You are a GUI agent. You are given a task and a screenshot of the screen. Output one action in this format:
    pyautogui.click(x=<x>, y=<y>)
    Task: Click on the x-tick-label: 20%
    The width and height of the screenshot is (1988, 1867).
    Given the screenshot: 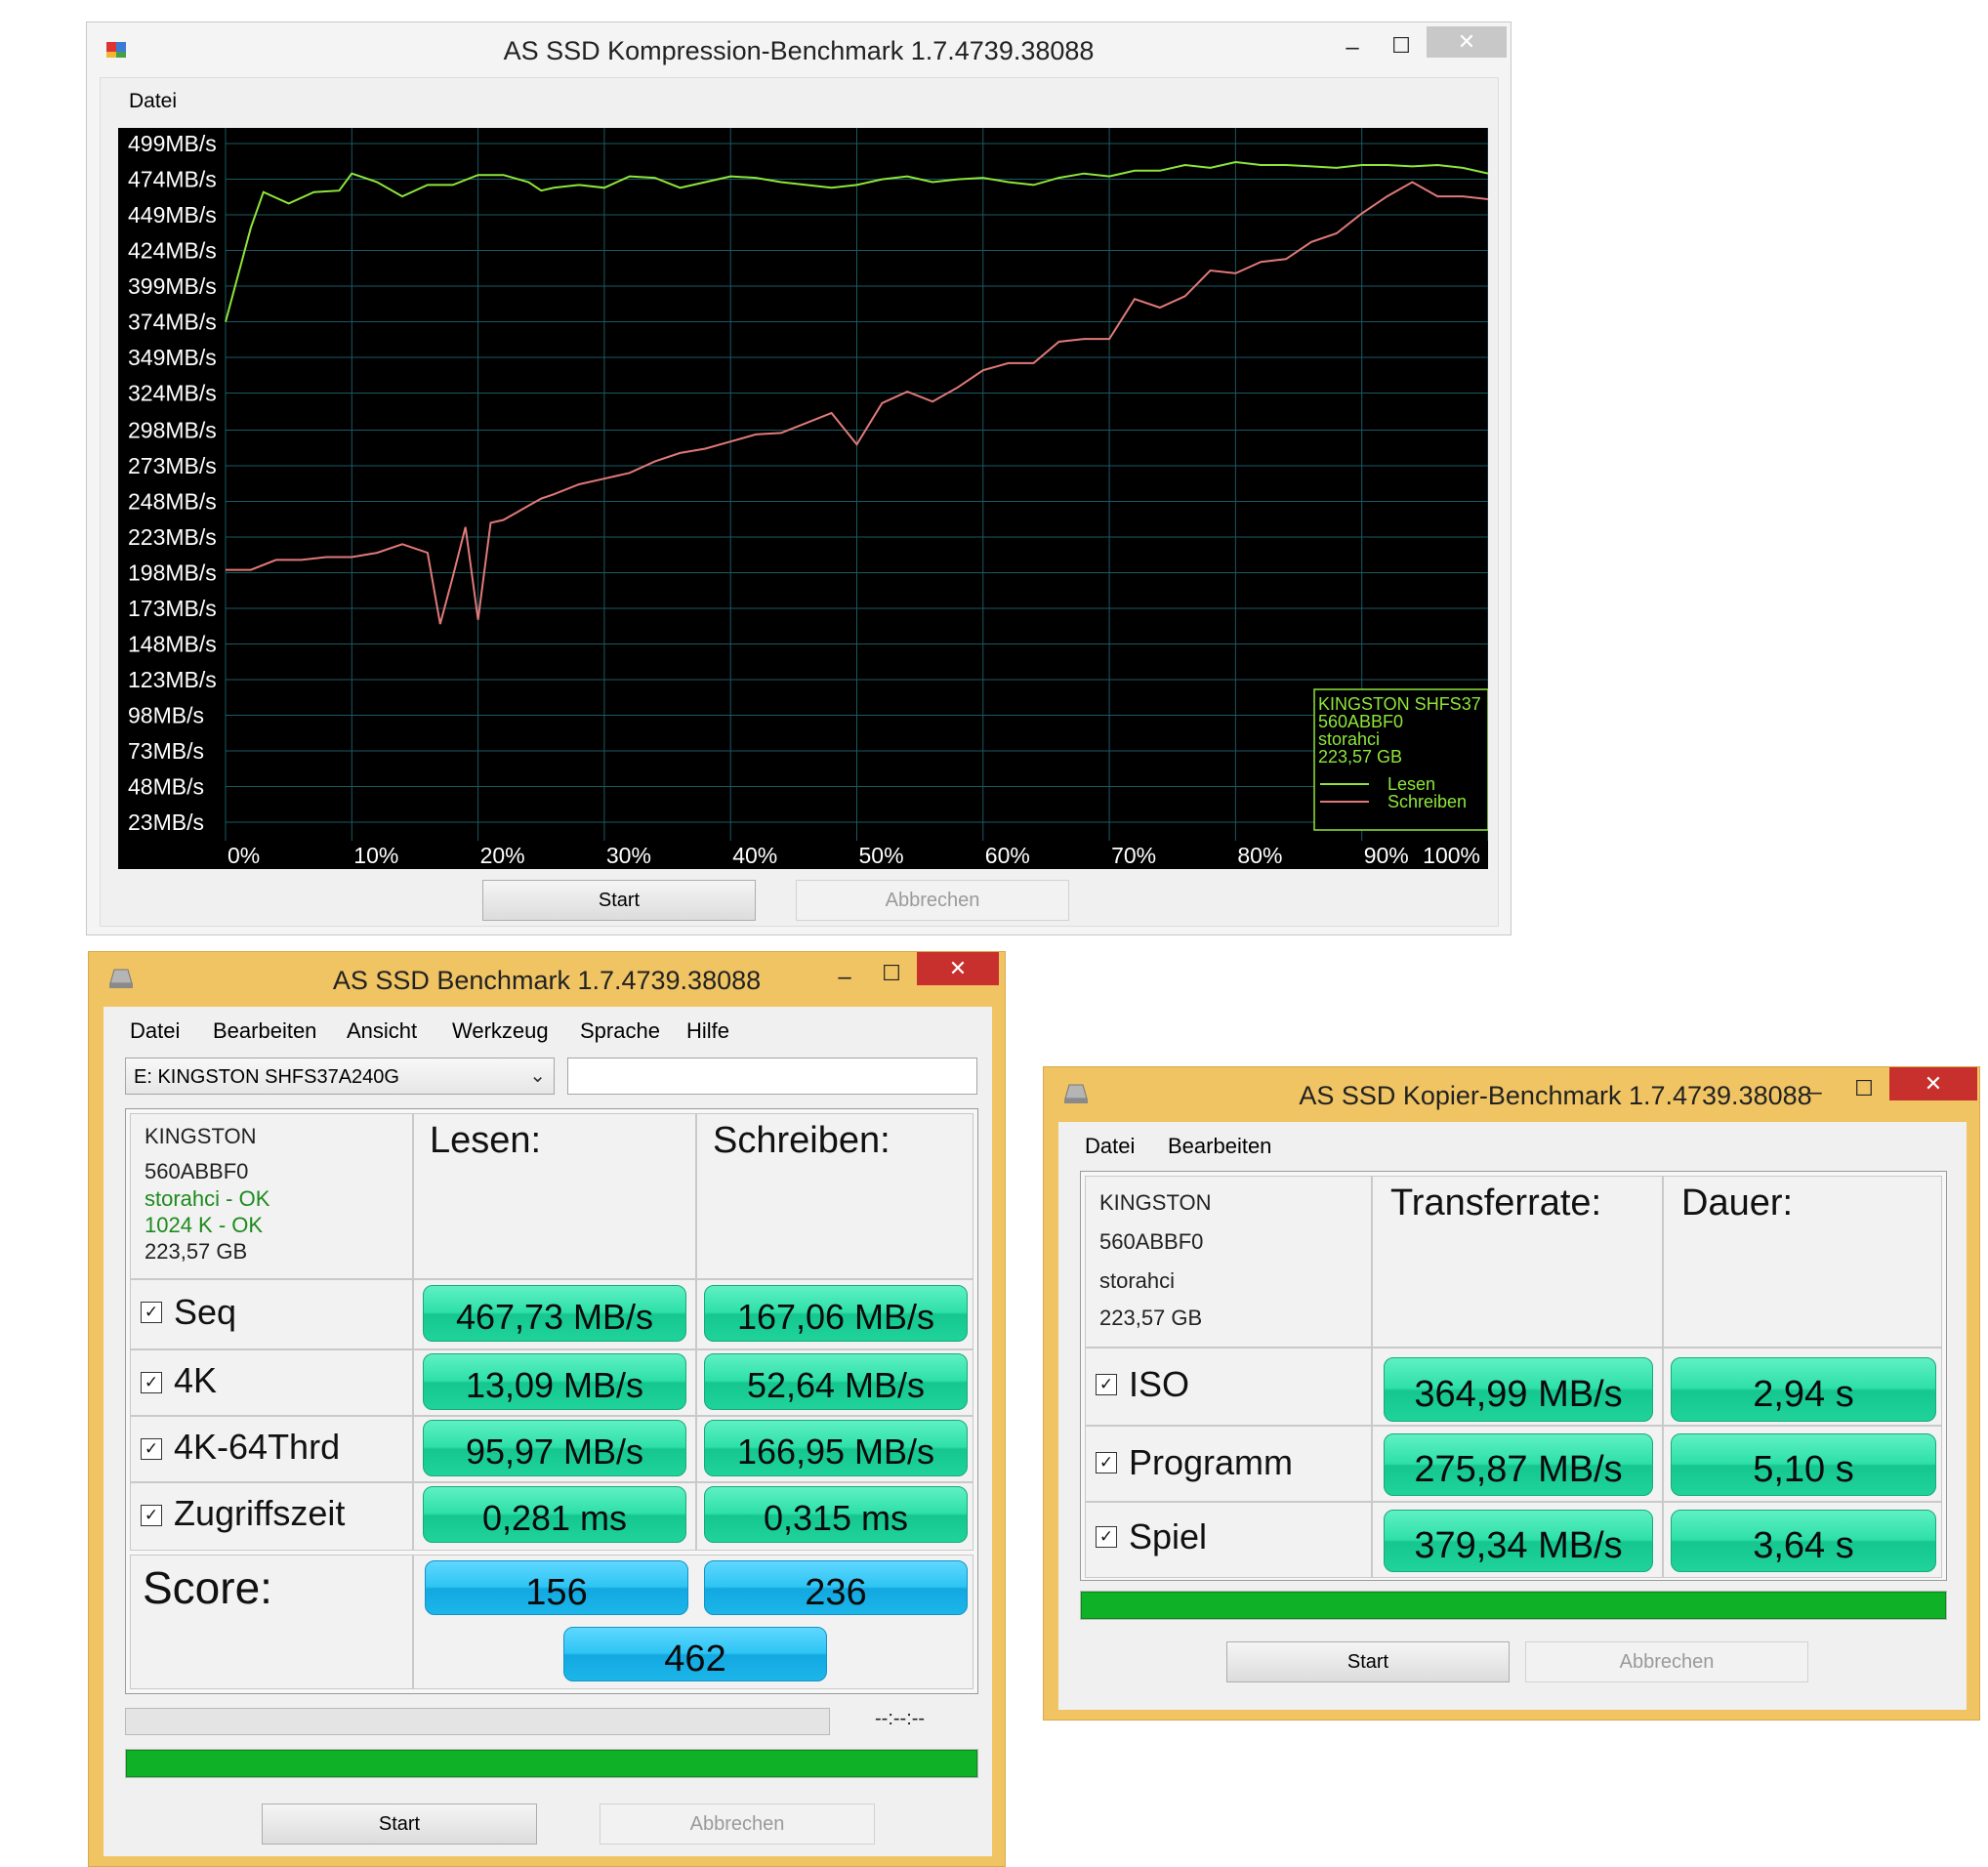 What is the action you would take?
    pyautogui.click(x=502, y=856)
    